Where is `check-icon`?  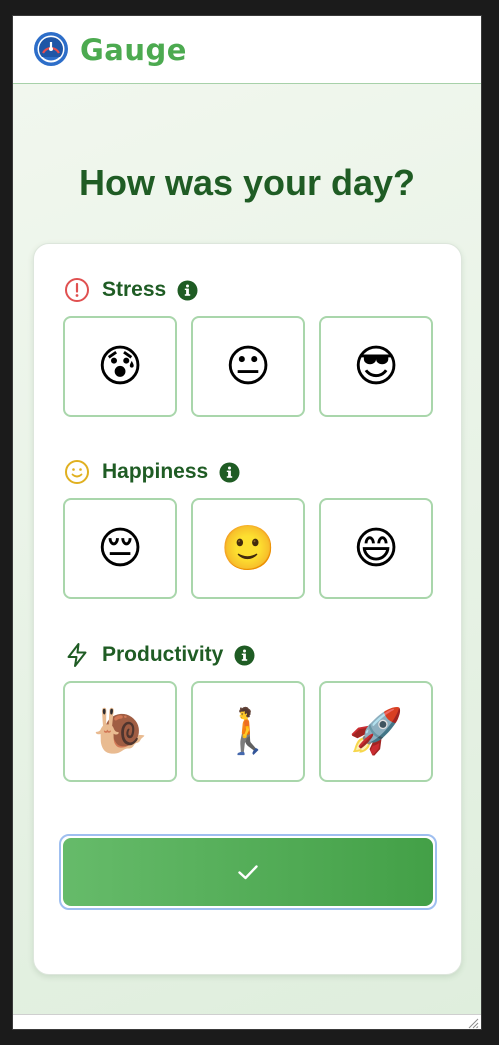
check-icon is located at coordinates (248, 872).